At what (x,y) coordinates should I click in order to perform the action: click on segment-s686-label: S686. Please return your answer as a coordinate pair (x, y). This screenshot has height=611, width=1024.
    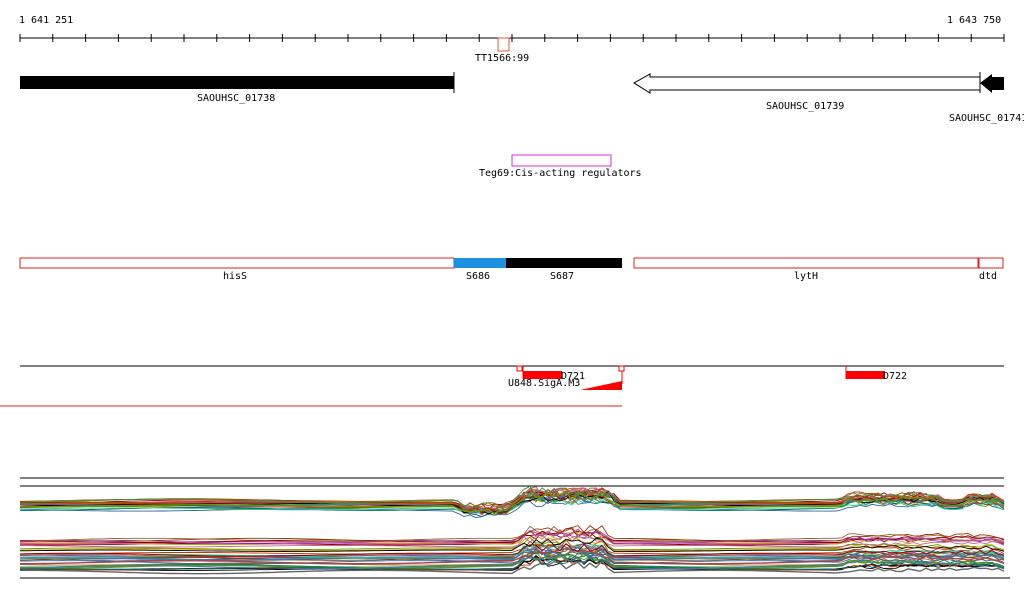
    Looking at the image, I should click on (478, 276).